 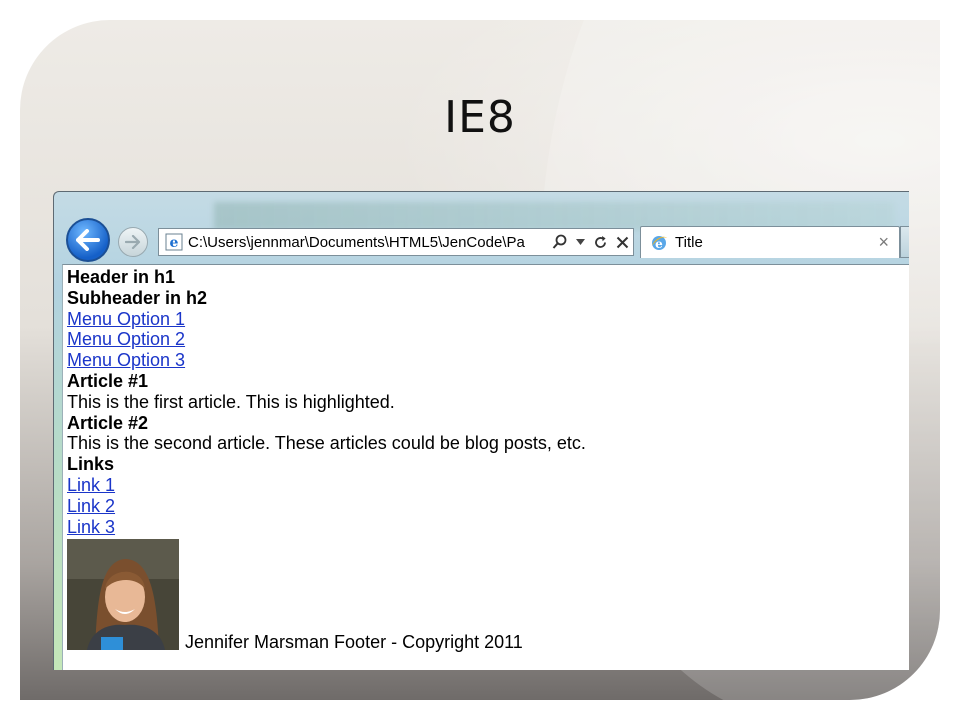 I want to click on tab-label: Title, so click(x=689, y=242).